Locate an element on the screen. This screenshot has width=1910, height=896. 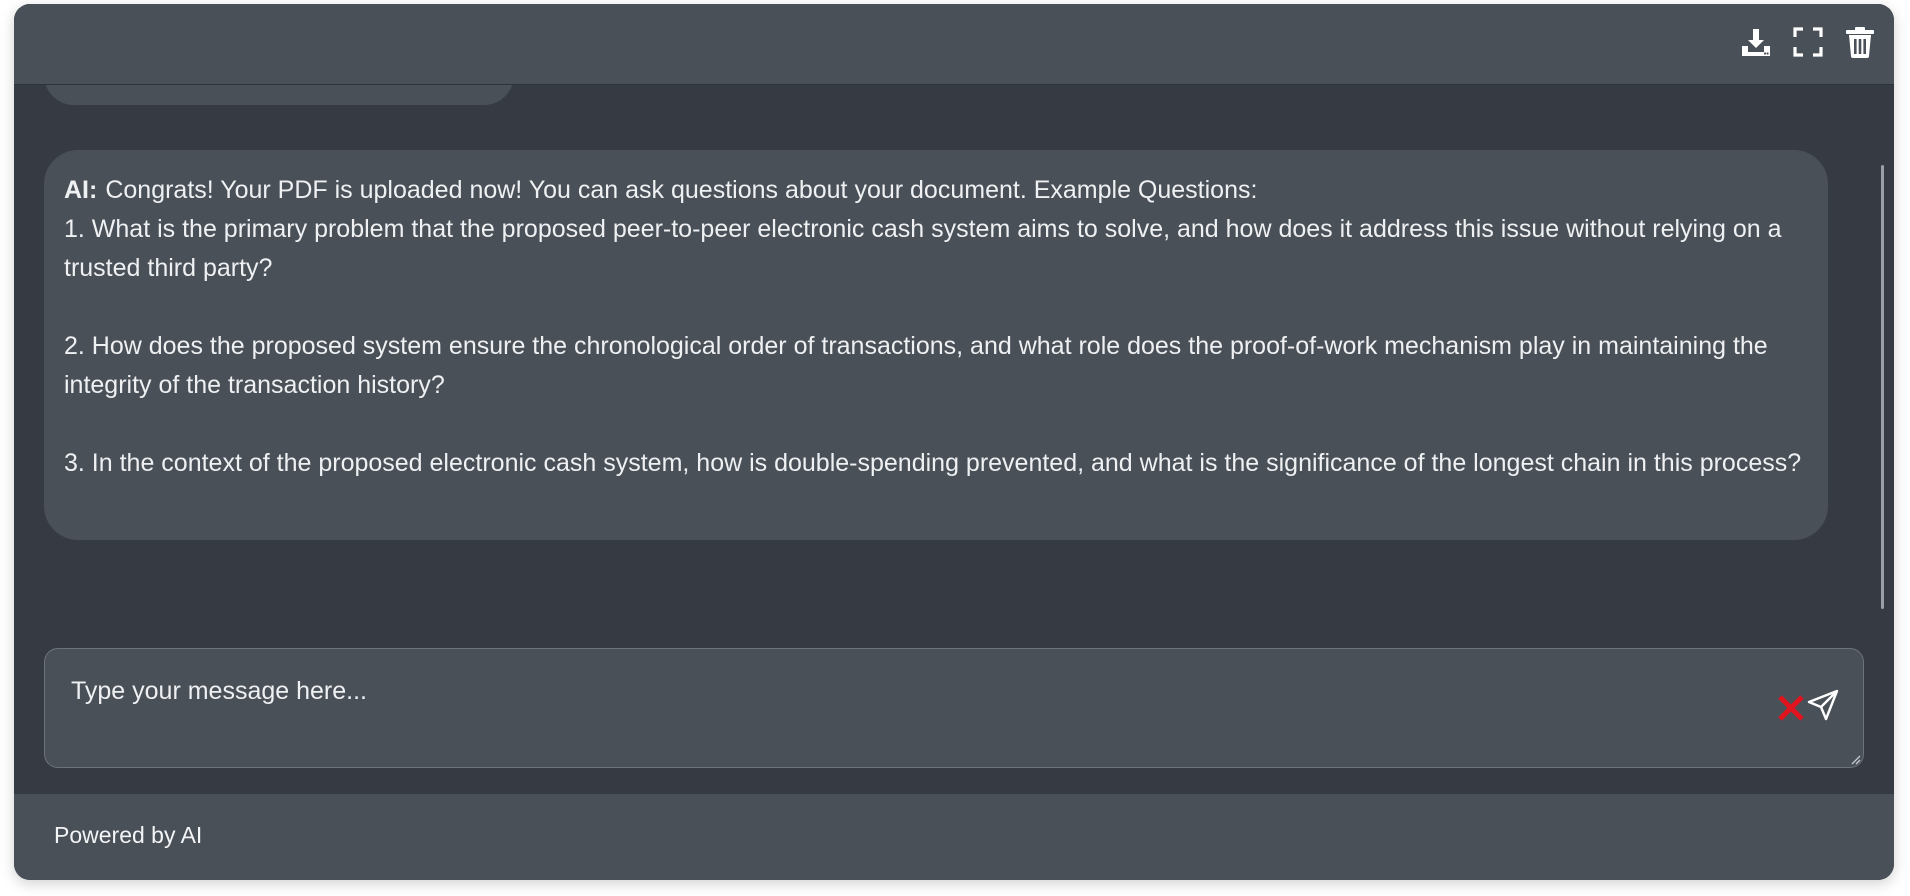
trash-icon is located at coordinates (1860, 42).